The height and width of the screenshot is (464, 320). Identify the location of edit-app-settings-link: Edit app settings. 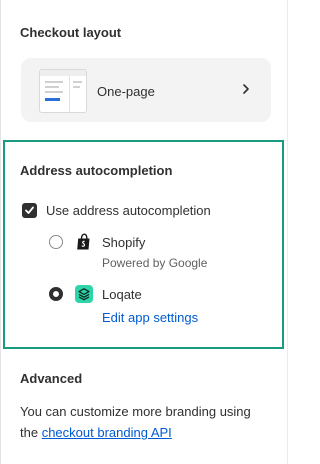
(150, 317).